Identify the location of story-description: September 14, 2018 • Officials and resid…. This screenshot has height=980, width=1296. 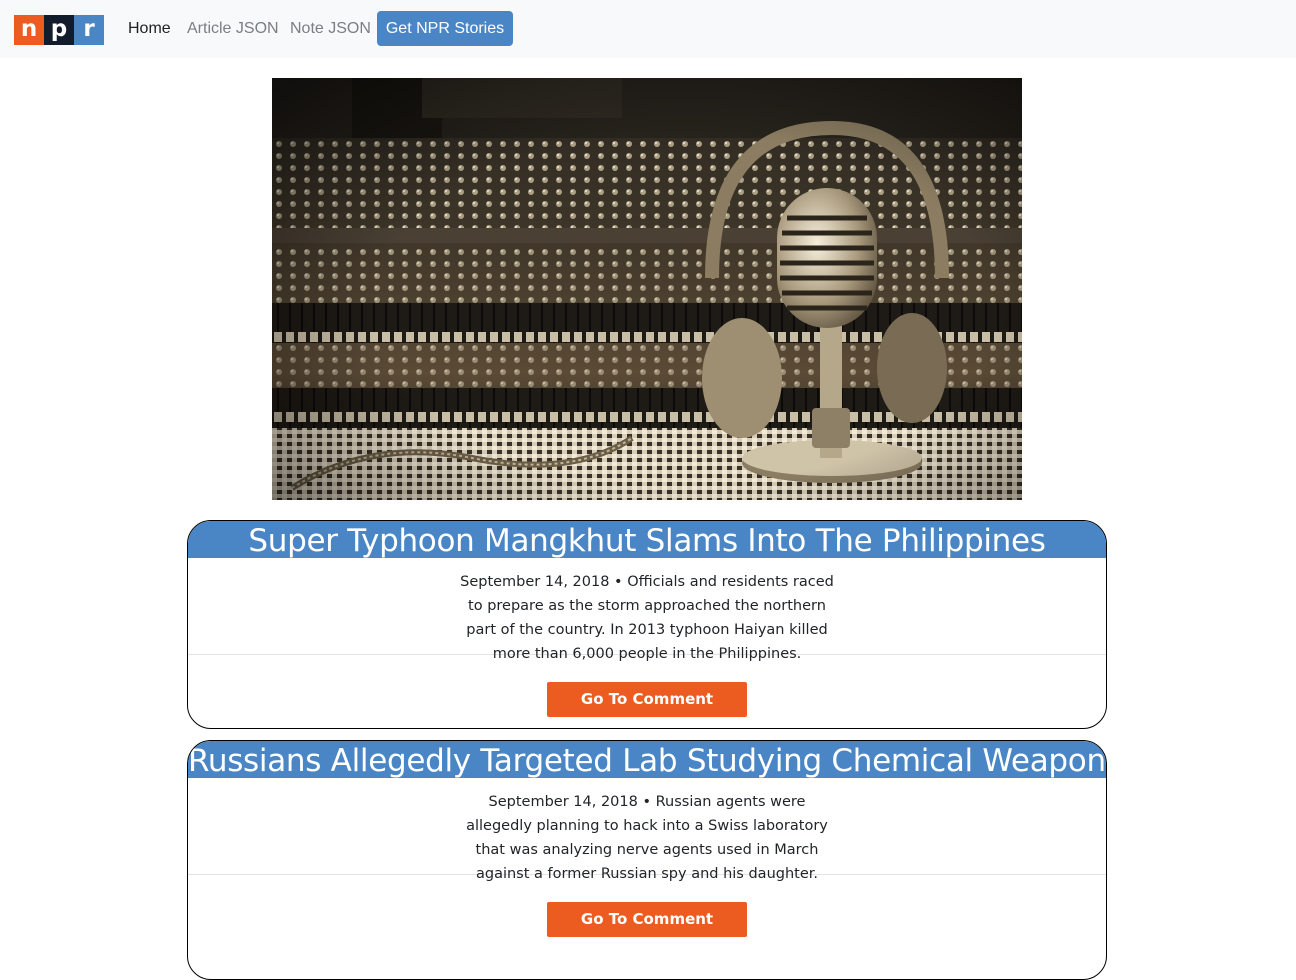
(647, 618).